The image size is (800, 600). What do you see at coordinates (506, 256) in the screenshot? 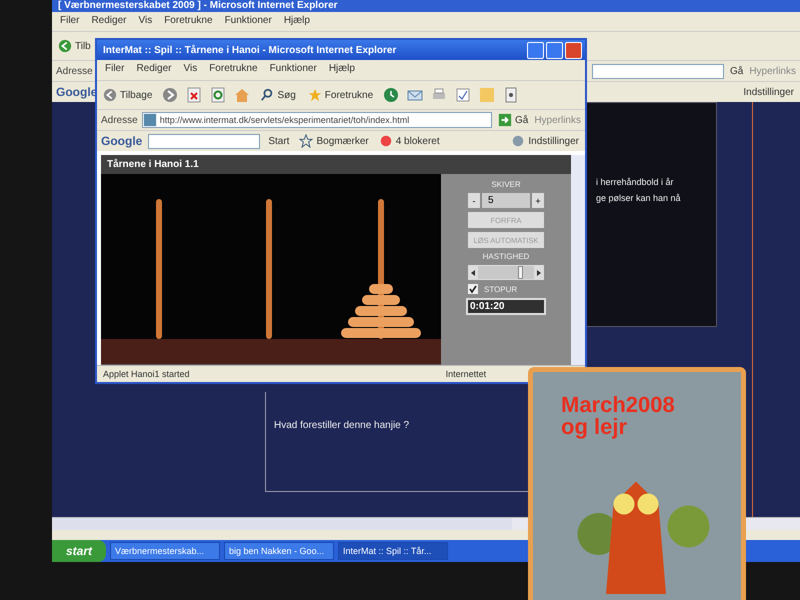
I see `speed-label: HASTIGHED` at bounding box center [506, 256].